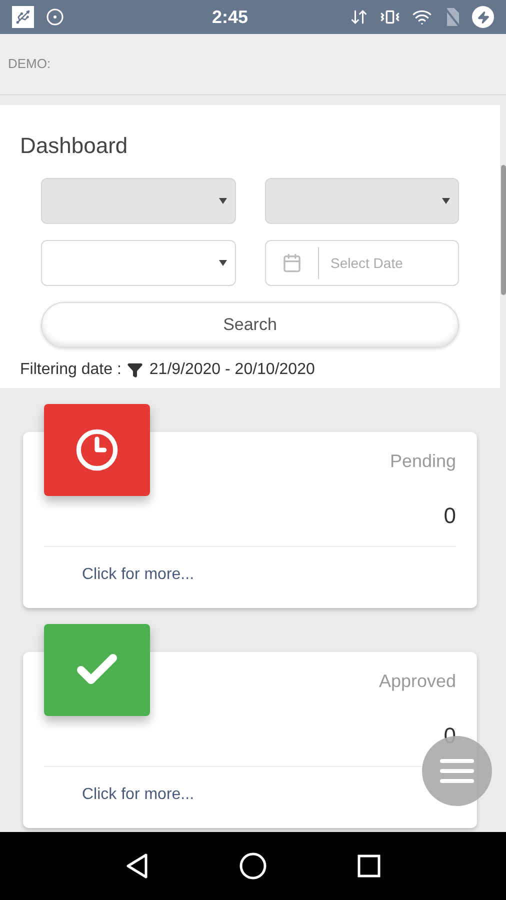 This screenshot has width=506, height=900. I want to click on date-input: Select Date, so click(390, 263).